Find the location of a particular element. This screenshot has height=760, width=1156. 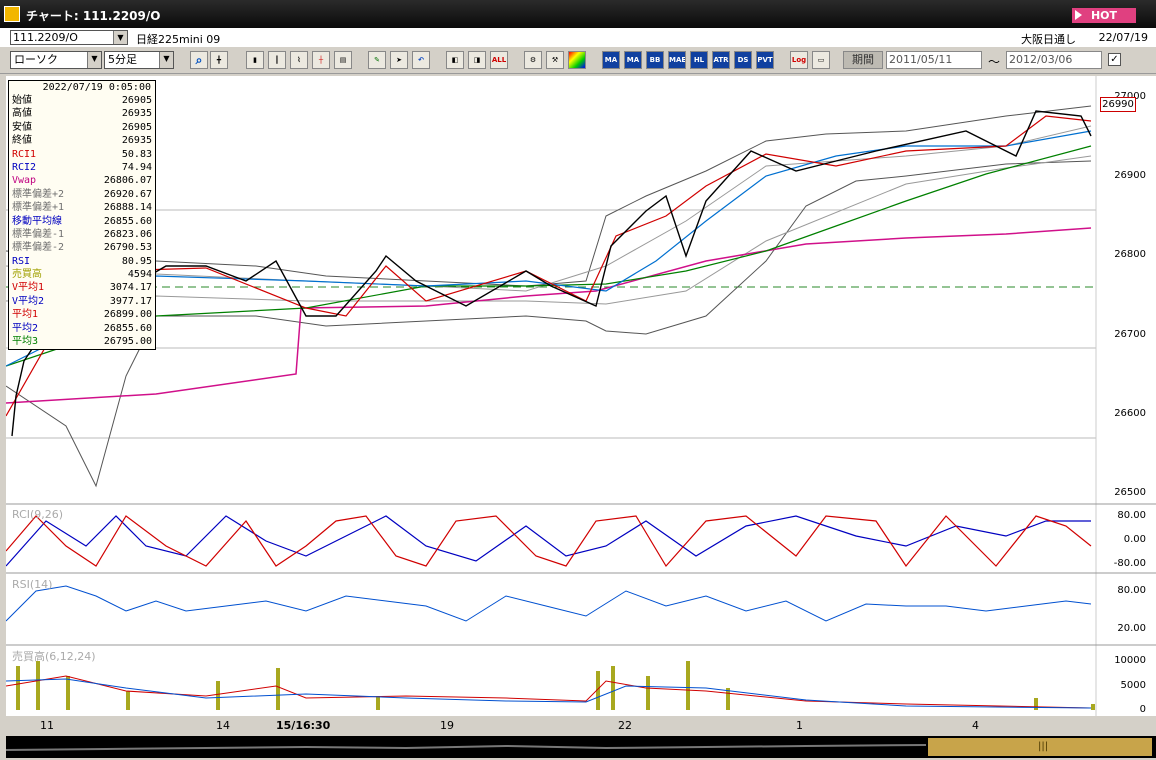

price-tick: 26800 is located at coordinates (1130, 254).